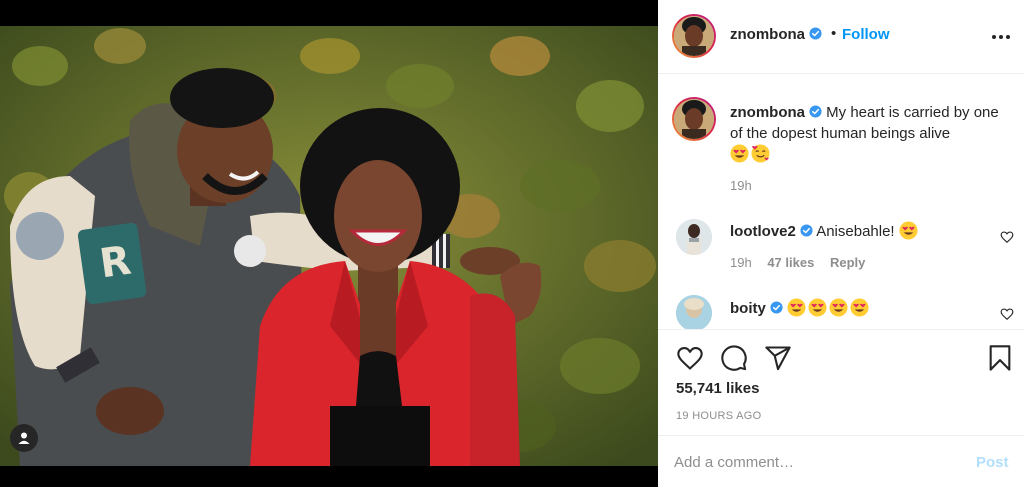  I want to click on svg-text: R, so click(115, 263).